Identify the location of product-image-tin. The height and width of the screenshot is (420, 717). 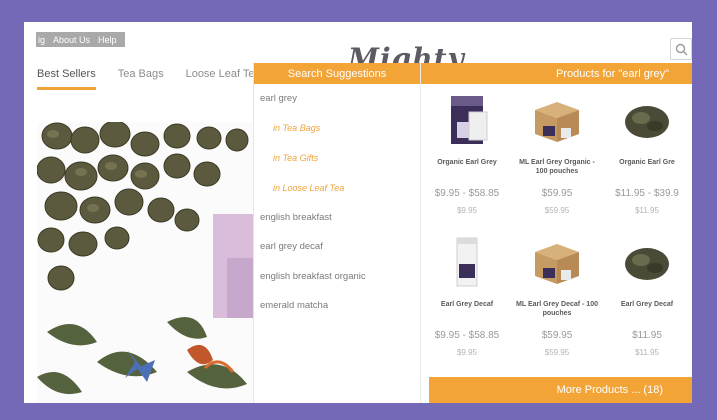
(467, 262).